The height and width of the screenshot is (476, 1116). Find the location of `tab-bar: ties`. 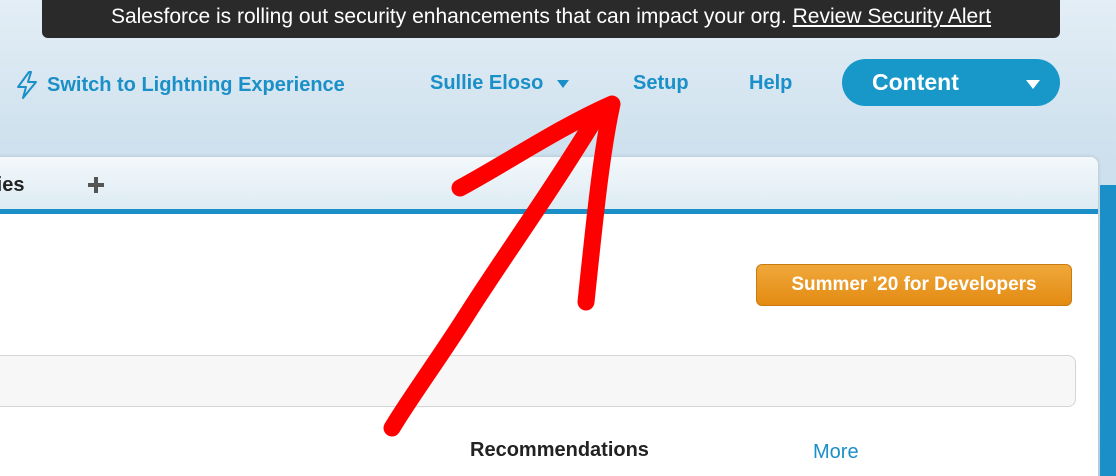

tab-bar: ties is located at coordinates (549, 185).